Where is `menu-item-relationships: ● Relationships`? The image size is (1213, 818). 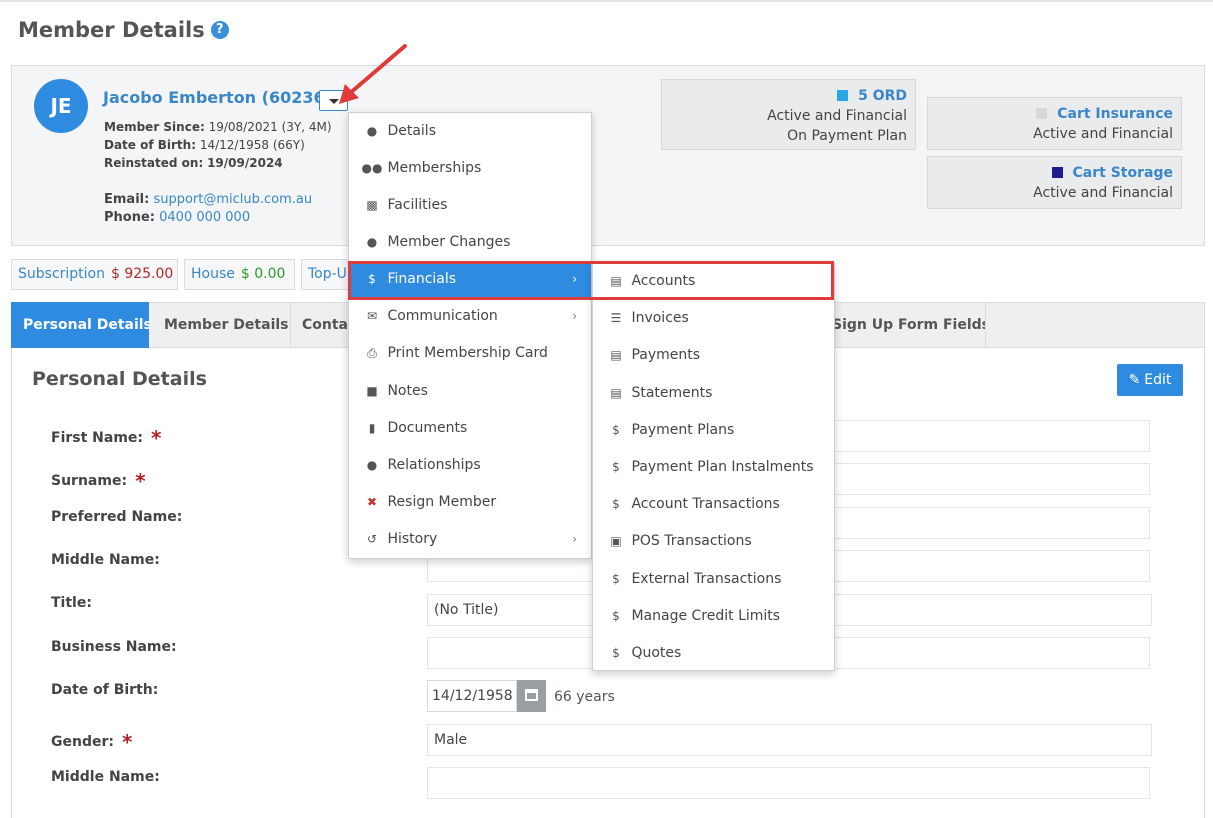
menu-item-relationships: ● Relationships is located at coordinates (470, 465).